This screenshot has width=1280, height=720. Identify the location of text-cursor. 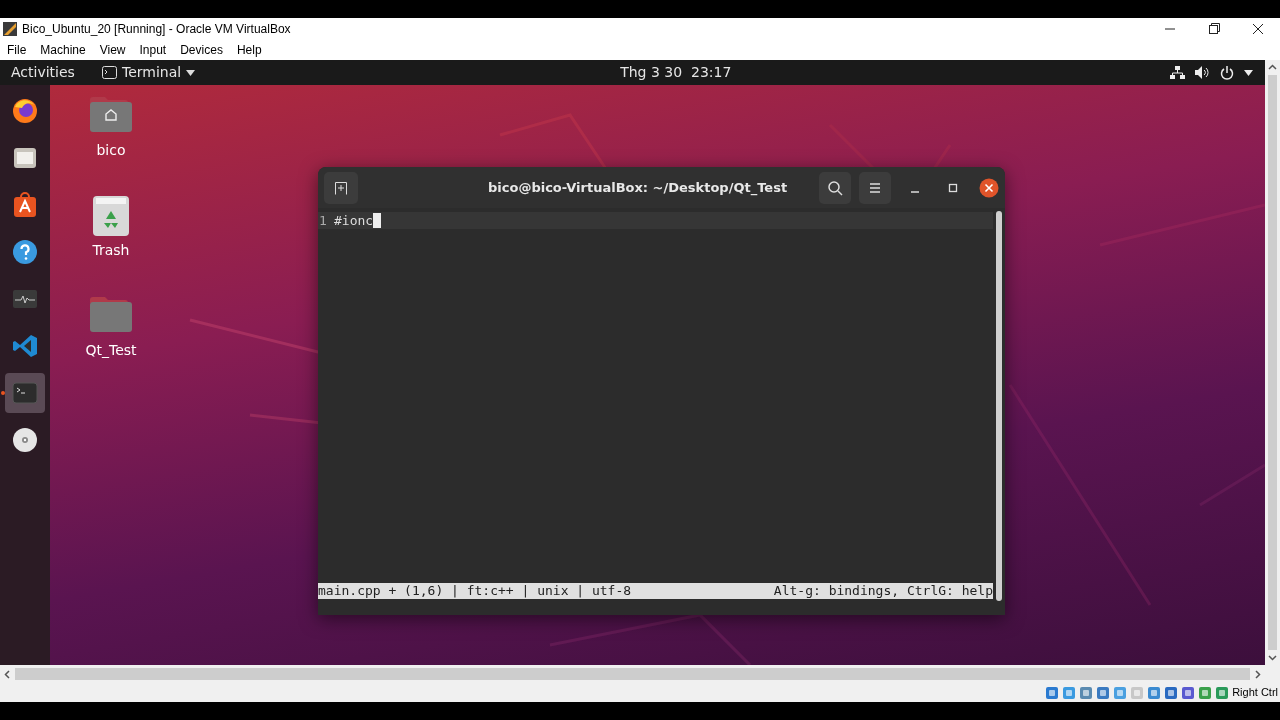
(377, 220).